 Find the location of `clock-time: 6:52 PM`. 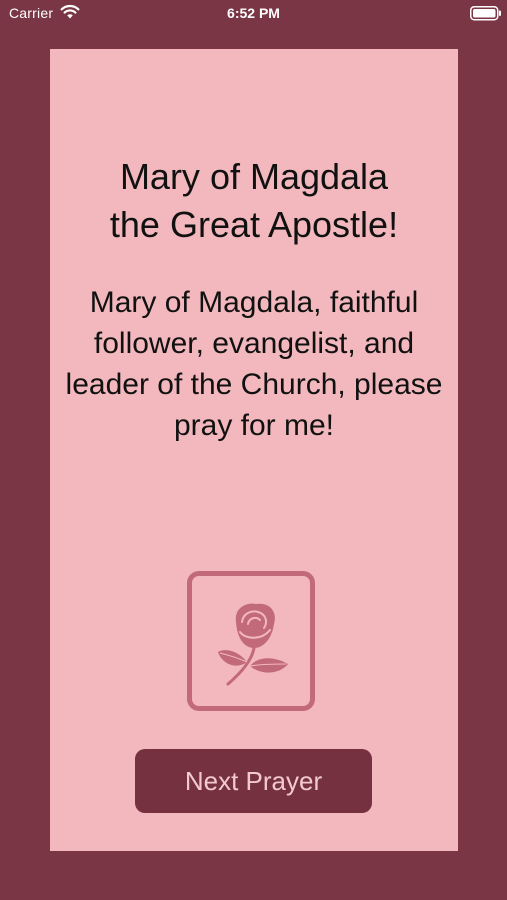

clock-time: 6:52 PM is located at coordinates (253, 13).